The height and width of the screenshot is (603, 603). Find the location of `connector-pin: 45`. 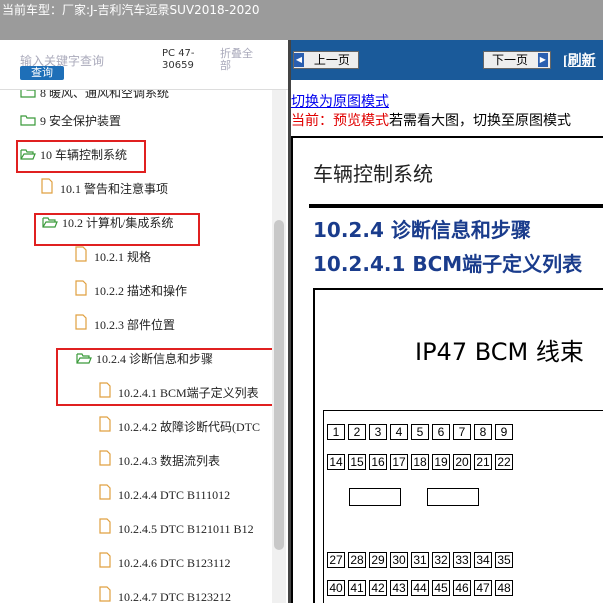

connector-pin: 45 is located at coordinates (441, 588).